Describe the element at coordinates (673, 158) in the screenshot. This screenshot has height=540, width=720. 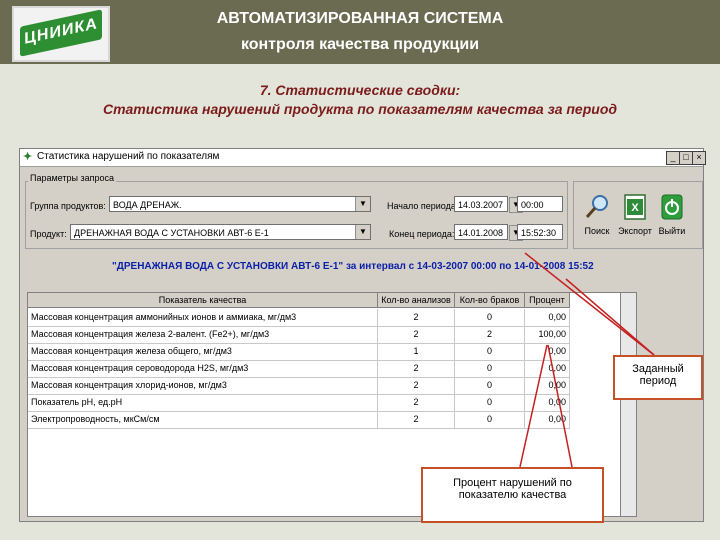
I see `minimize-icon: _` at that location.